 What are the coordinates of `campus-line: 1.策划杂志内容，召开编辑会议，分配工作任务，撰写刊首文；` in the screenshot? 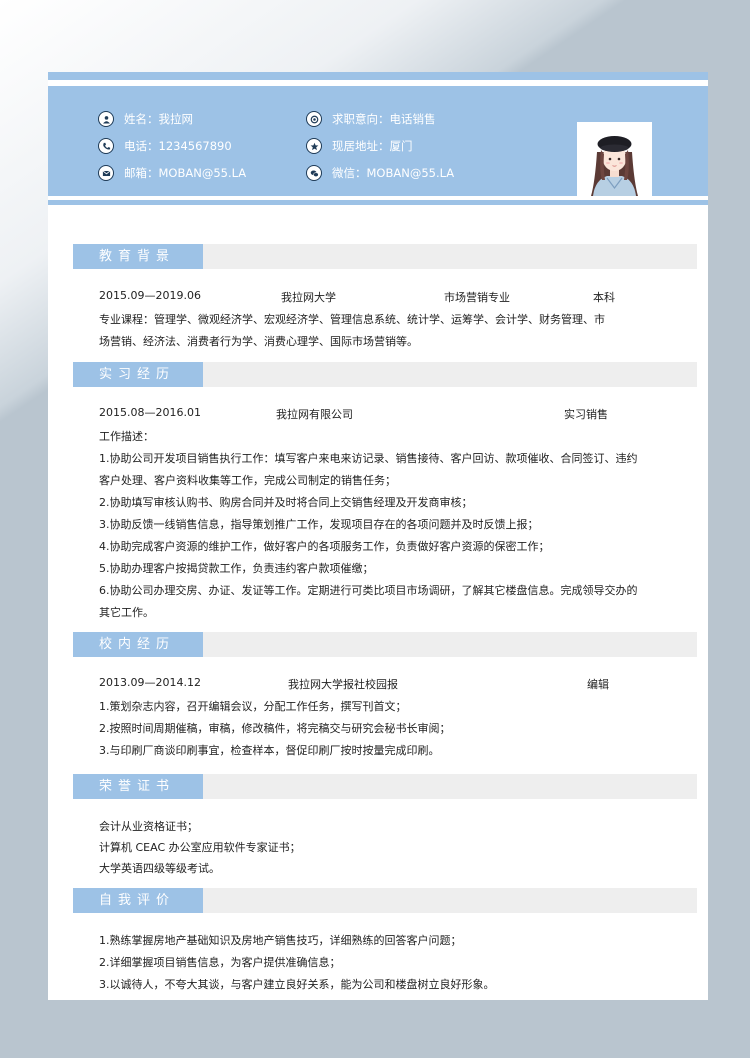 It's located at (253, 706).